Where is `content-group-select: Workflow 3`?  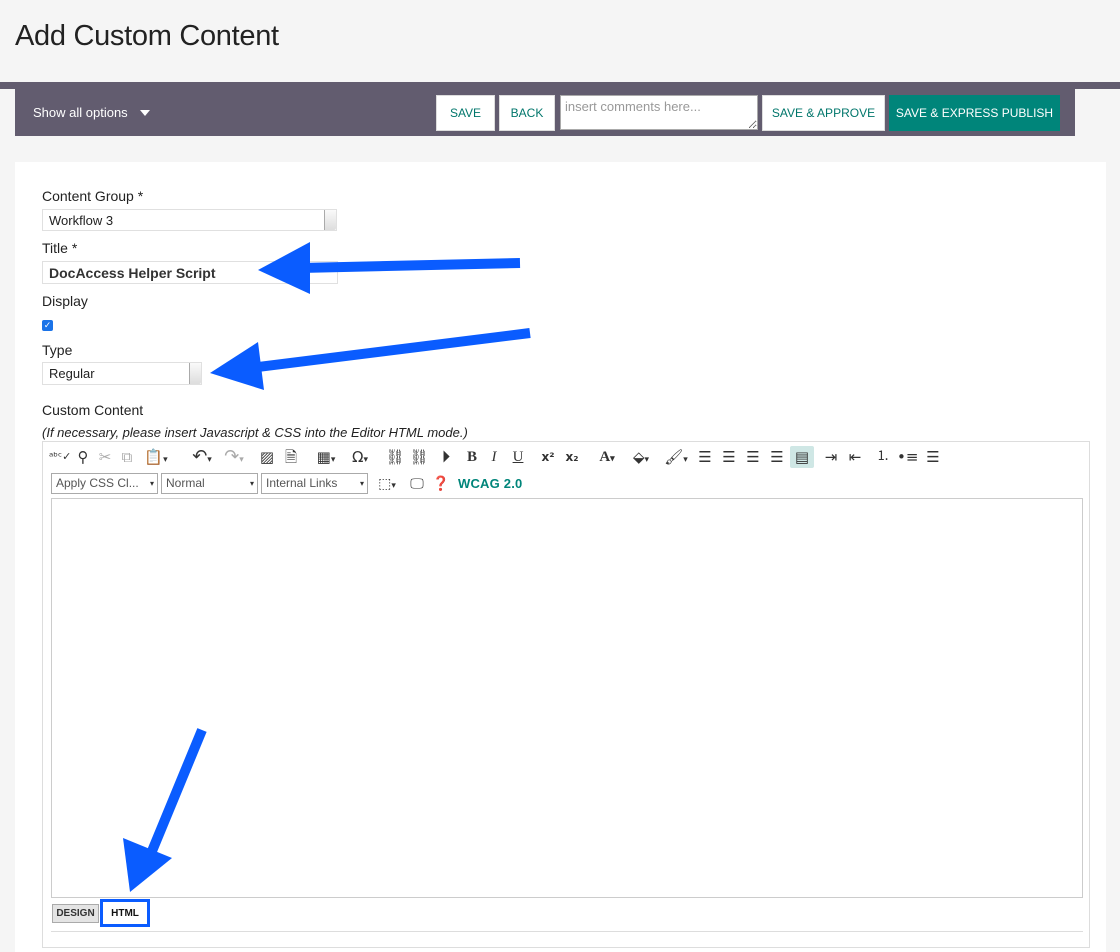 content-group-select: Workflow 3 is located at coordinates (189, 220).